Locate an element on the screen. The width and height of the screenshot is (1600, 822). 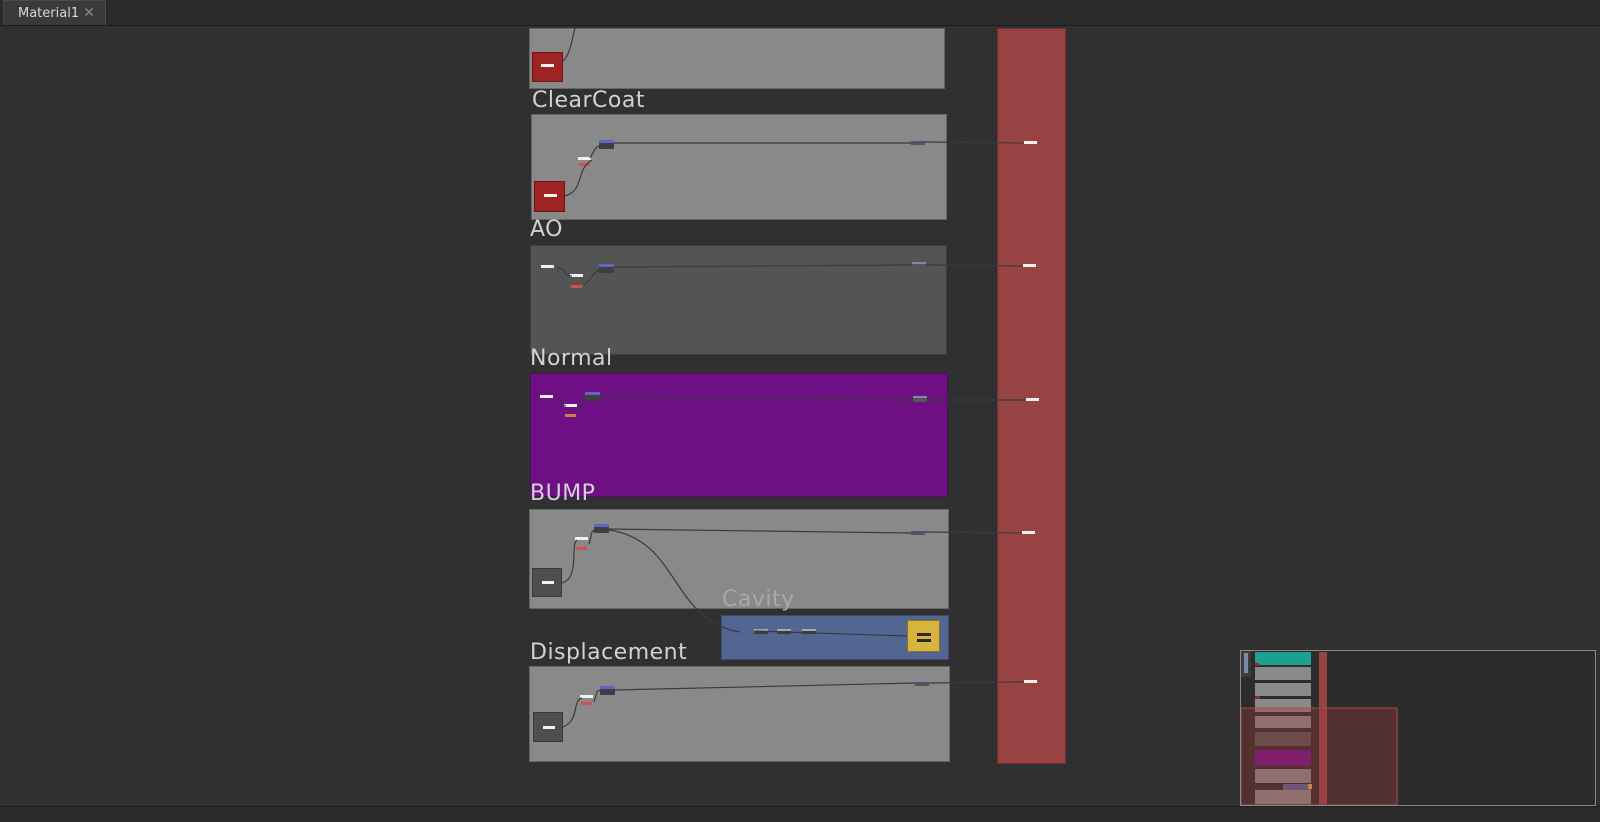
frame-title-displacement: Displacement is located at coordinates (609, 652).